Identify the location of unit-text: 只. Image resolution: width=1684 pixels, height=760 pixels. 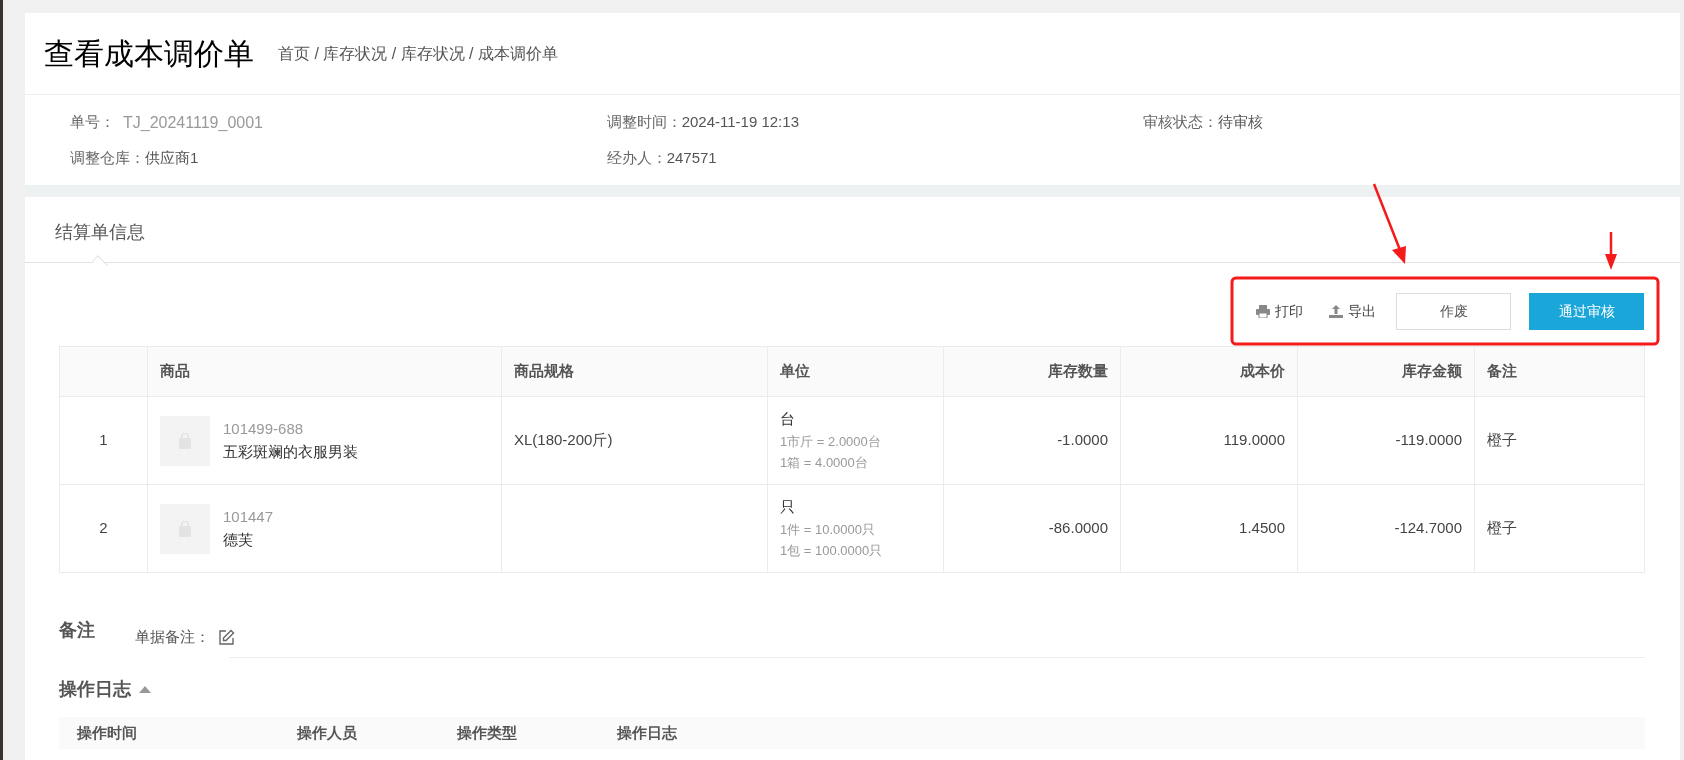
(788, 507).